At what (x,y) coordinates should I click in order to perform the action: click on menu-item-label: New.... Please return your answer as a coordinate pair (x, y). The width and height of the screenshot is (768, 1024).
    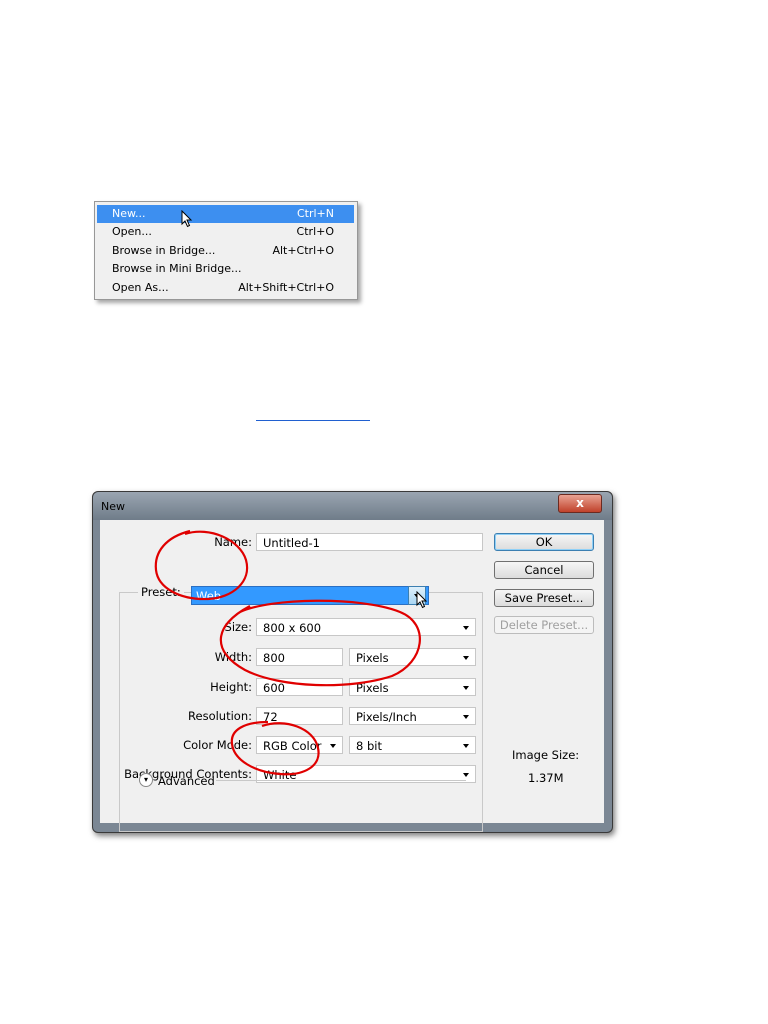
    Looking at the image, I should click on (129, 213).